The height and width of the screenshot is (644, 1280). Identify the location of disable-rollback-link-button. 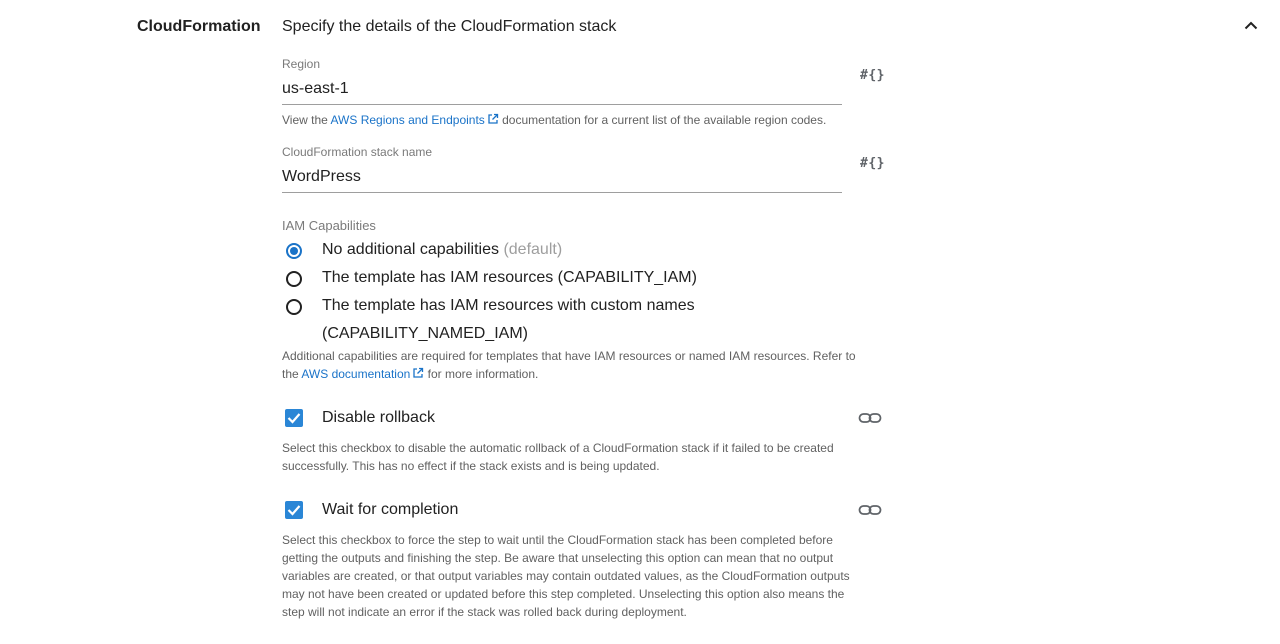
(870, 420).